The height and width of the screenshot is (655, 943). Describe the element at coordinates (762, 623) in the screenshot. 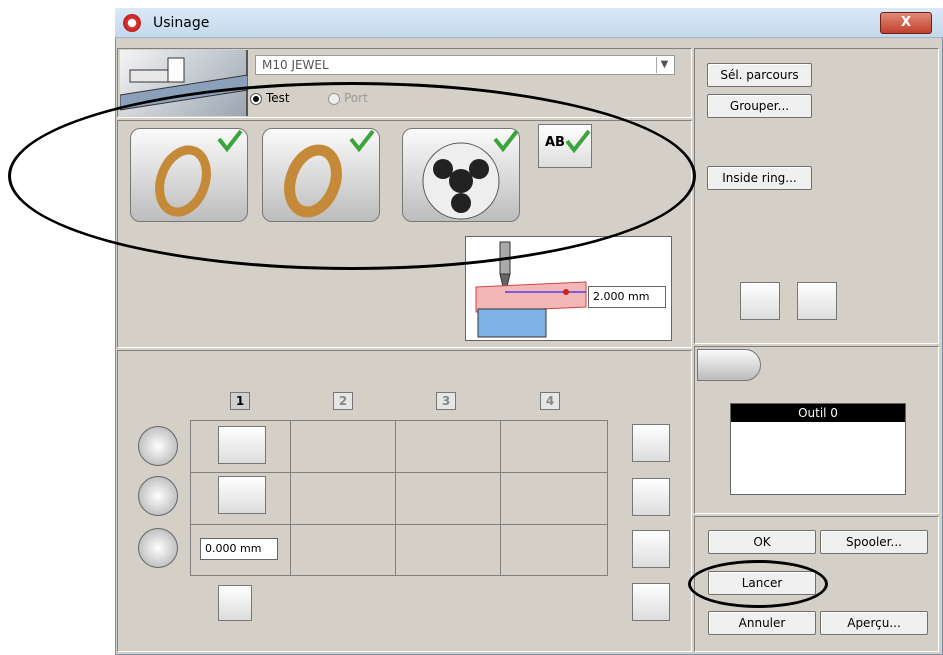

I see `annuler-button: Annuler` at that location.